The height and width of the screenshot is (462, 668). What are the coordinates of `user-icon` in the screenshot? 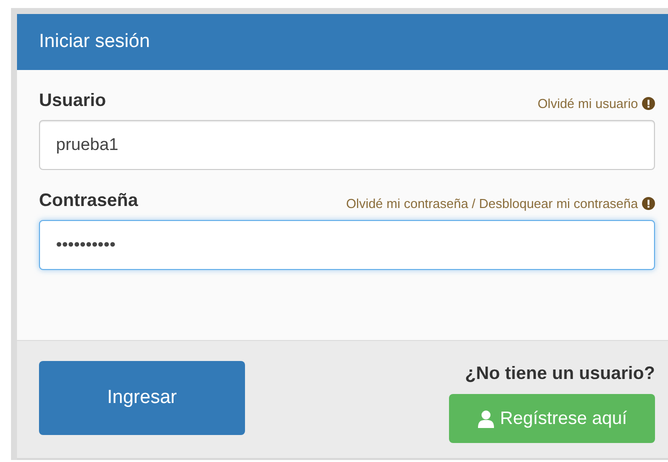 It's located at (485, 419).